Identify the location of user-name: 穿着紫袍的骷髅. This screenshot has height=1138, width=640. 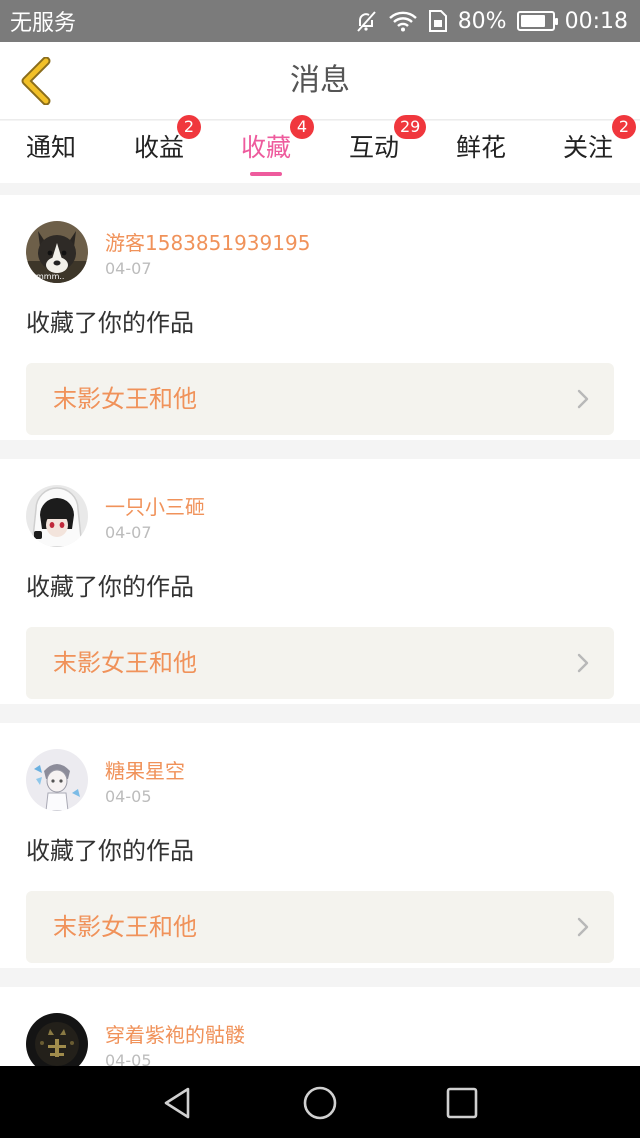
(175, 1033).